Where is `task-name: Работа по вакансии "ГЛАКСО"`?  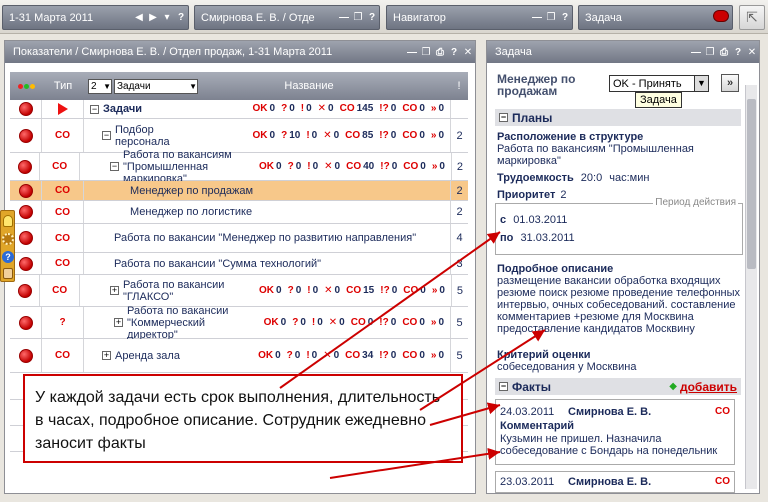
task-name: Работа по вакансии "ГЛАКСО" is located at coordinates (188, 291).